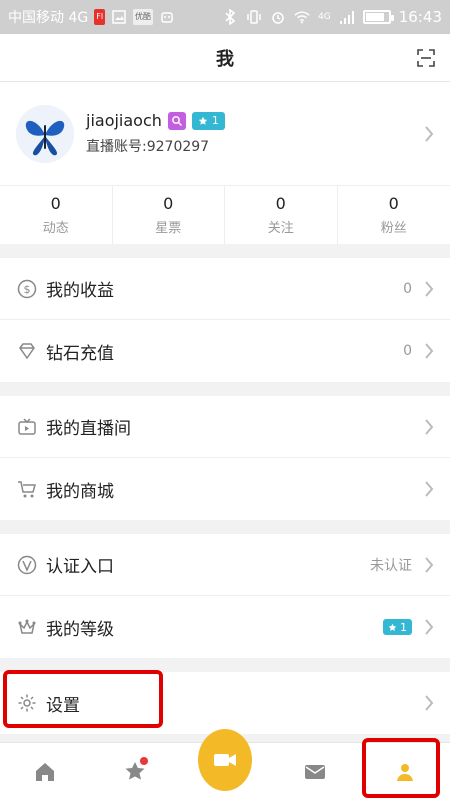 This screenshot has width=450, height=800. What do you see at coordinates (48, 18) in the screenshot?
I see `carrier-label: 中国移动 4G` at bounding box center [48, 18].